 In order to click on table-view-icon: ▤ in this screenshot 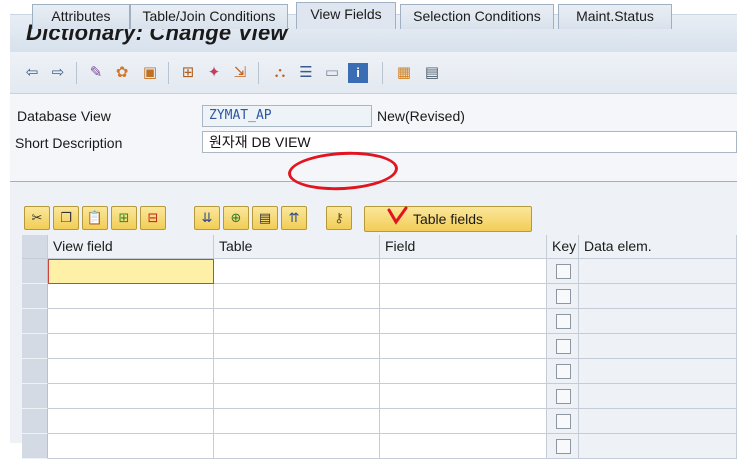, I will do `click(432, 73)`.